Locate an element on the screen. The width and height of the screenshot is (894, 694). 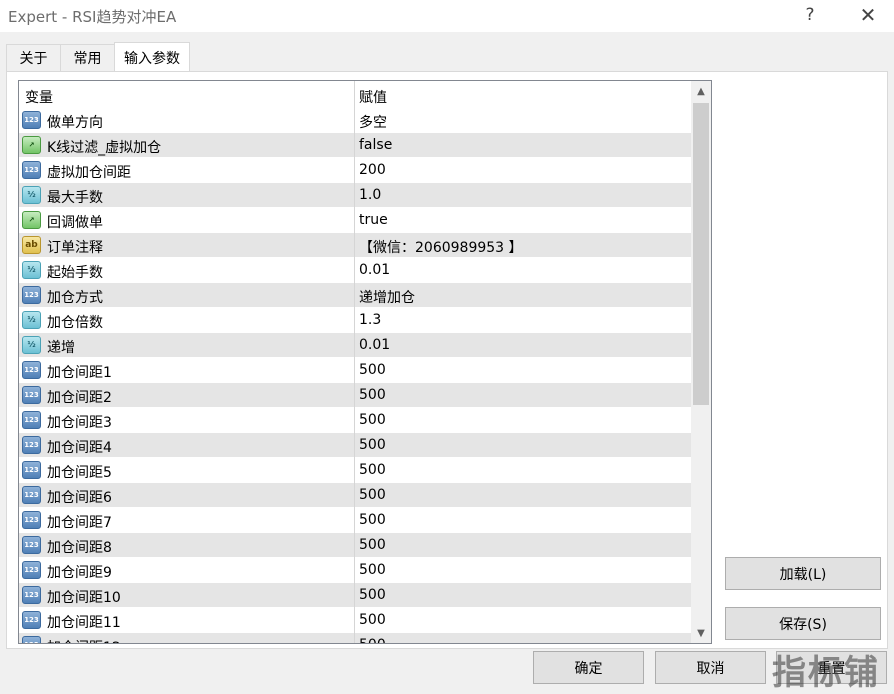
parameter-name: 加仓间距5 is located at coordinates (79, 473).